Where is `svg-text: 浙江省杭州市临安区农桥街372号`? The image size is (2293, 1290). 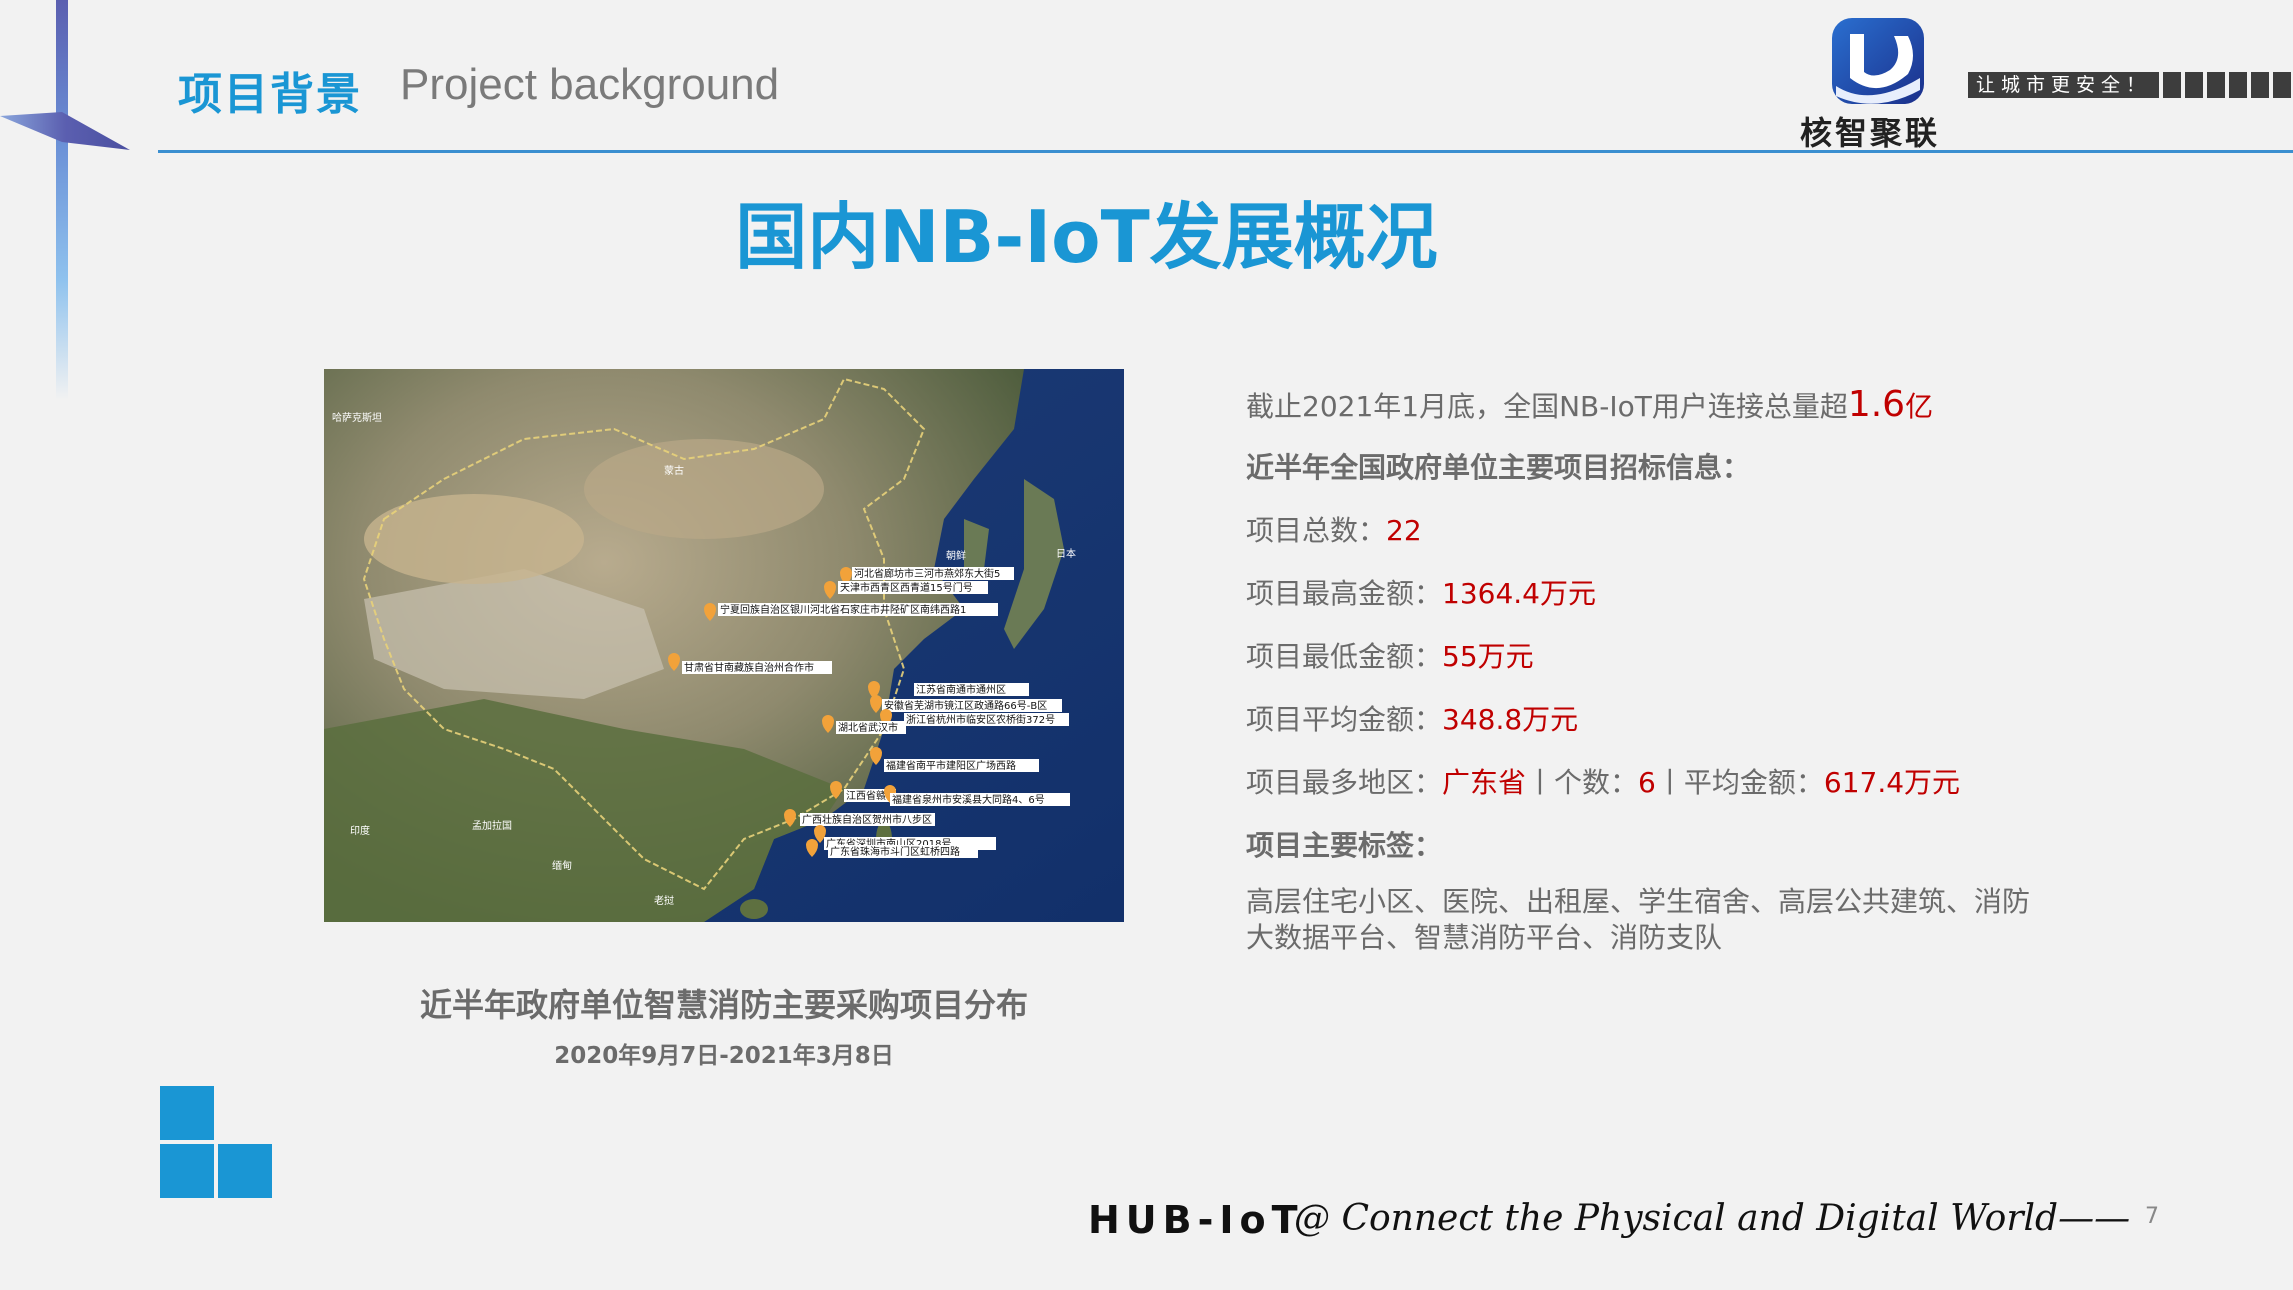
svg-text: 浙江省杭州市临安区农桥街372号 is located at coordinates (980, 719).